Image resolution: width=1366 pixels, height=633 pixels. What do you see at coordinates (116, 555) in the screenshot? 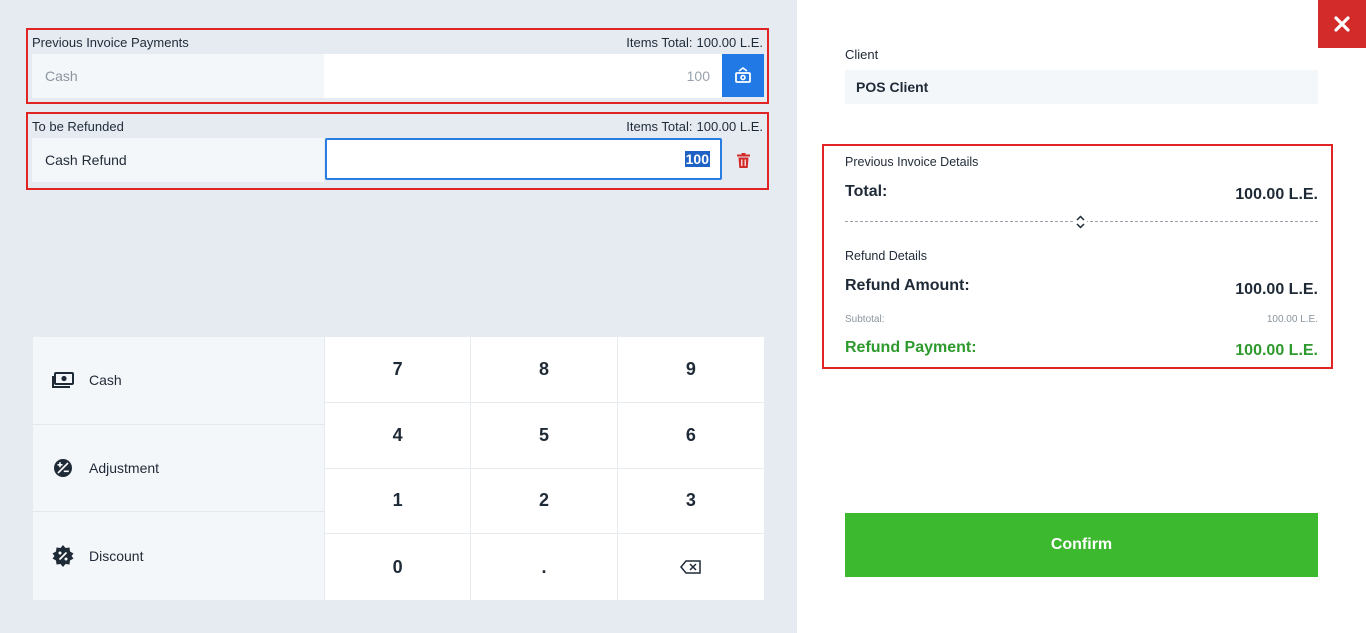
I see `method-label: Discount` at bounding box center [116, 555].